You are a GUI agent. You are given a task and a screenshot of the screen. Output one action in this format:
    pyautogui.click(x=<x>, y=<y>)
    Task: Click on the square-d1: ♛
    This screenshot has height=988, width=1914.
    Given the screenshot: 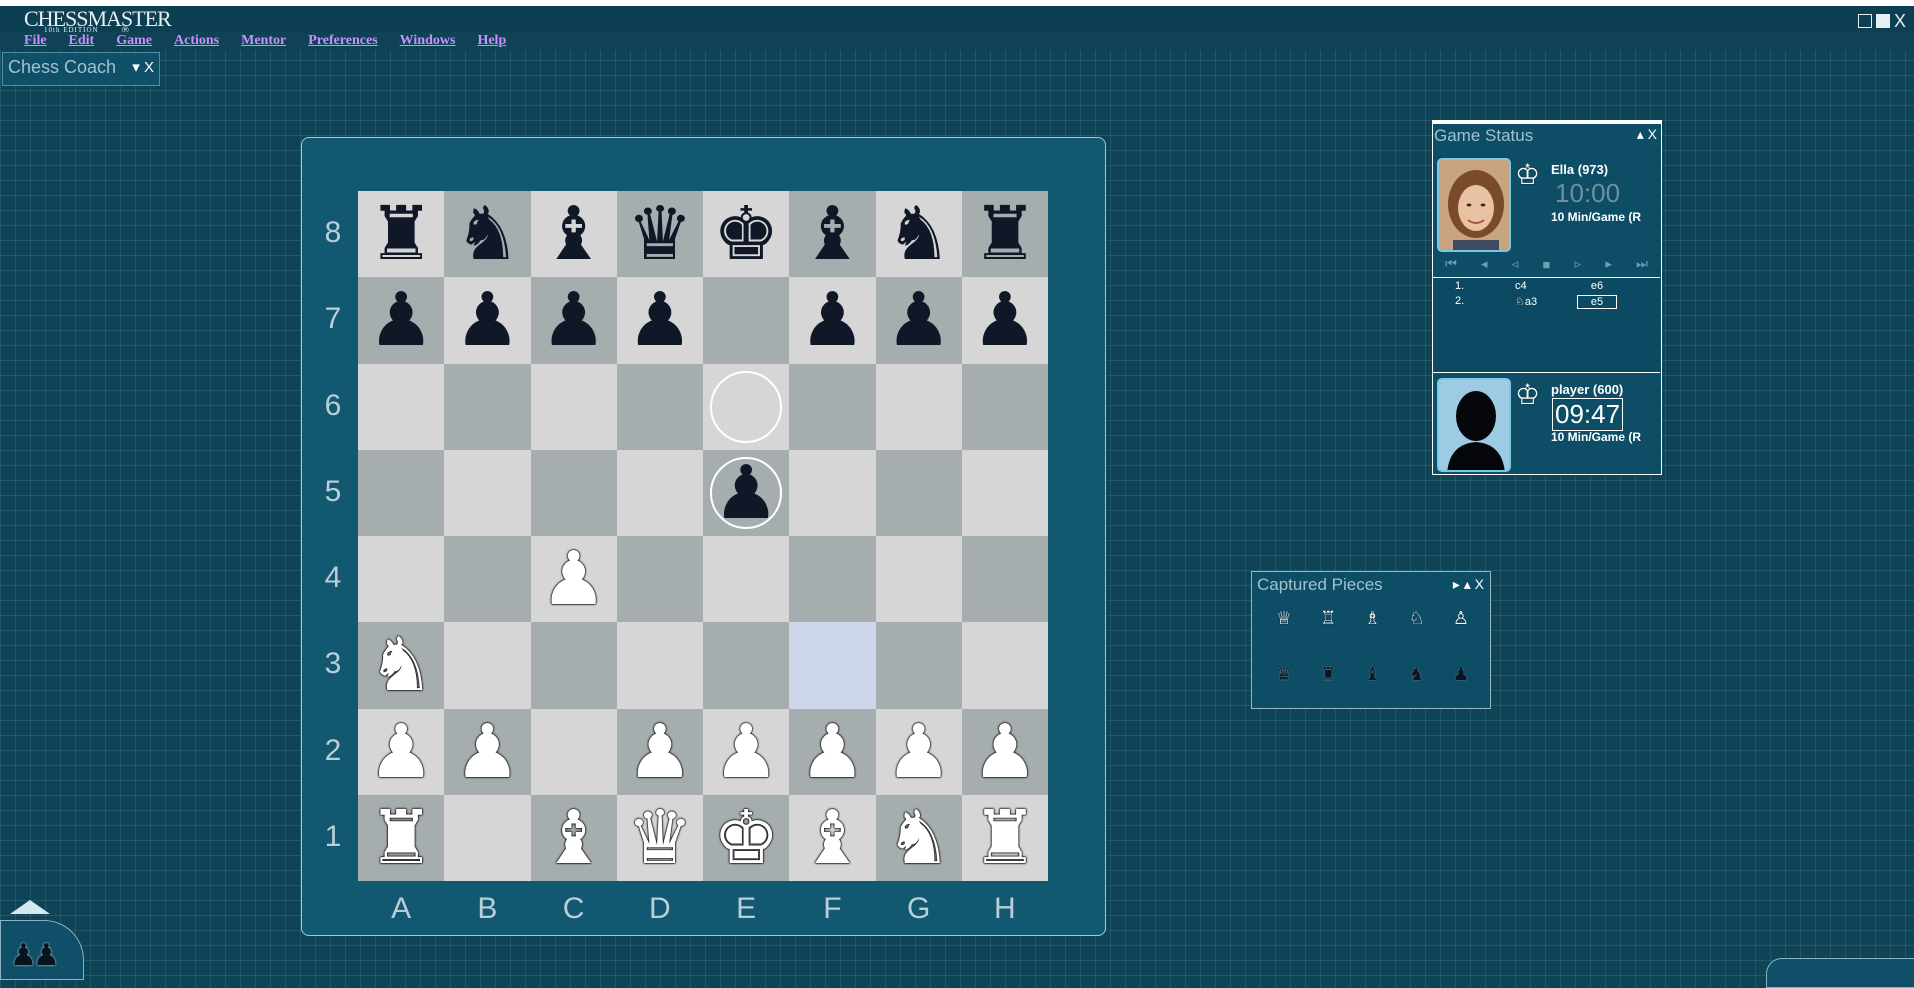 What is the action you would take?
    pyautogui.click(x=659, y=837)
    